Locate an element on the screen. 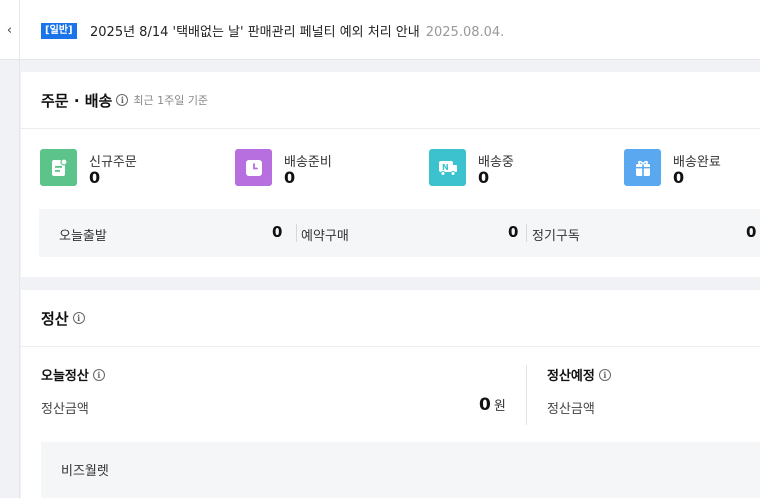  settlement-header: 정산 i is located at coordinates (390, 318).